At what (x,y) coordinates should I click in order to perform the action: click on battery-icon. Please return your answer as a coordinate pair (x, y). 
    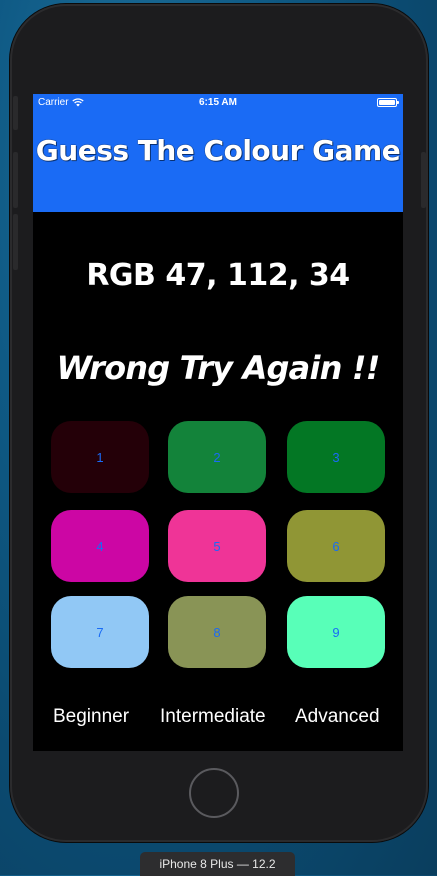
    Looking at the image, I should click on (388, 102).